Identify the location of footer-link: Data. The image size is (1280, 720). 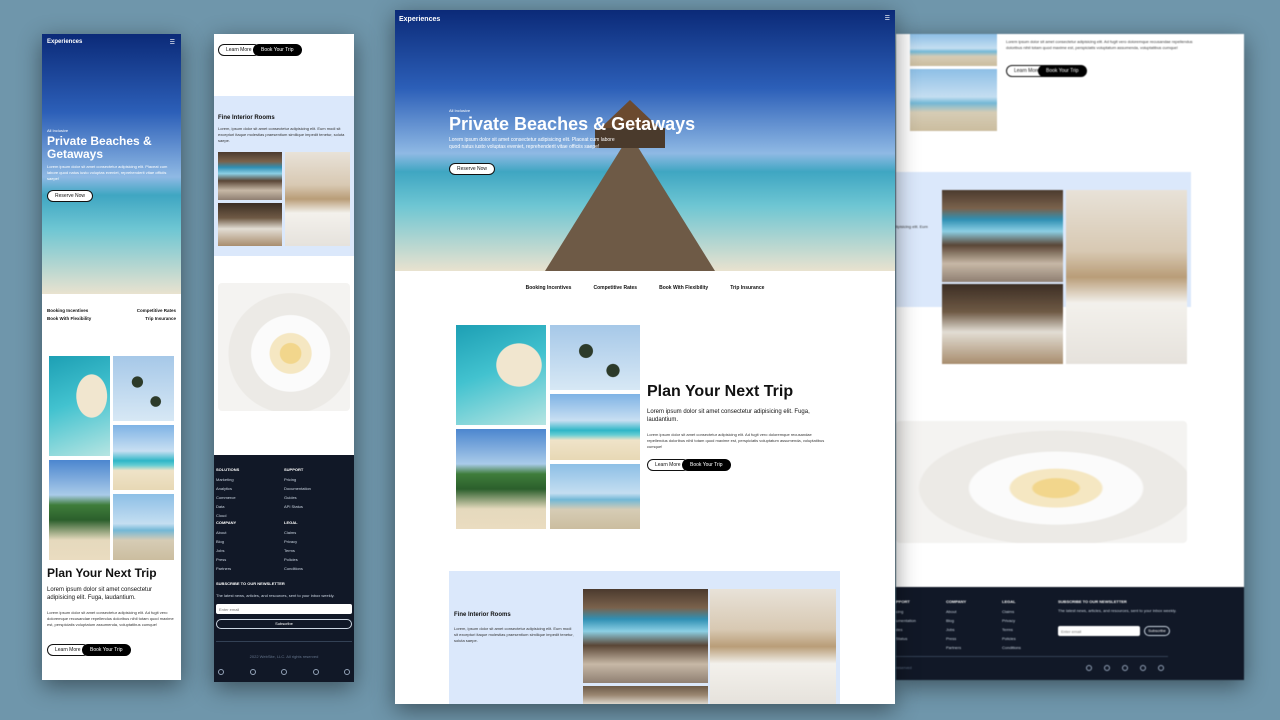
(227, 506).